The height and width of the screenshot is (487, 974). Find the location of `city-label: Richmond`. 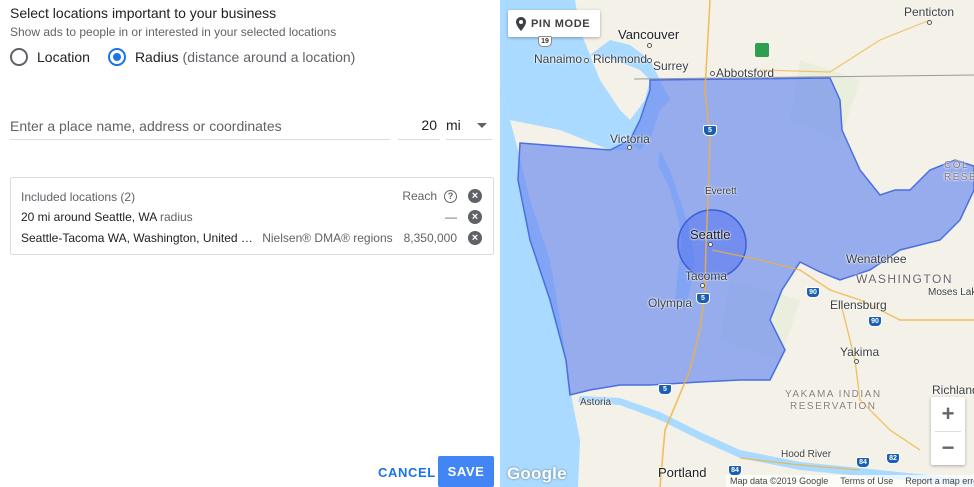

city-label: Richmond is located at coordinates (620, 59).